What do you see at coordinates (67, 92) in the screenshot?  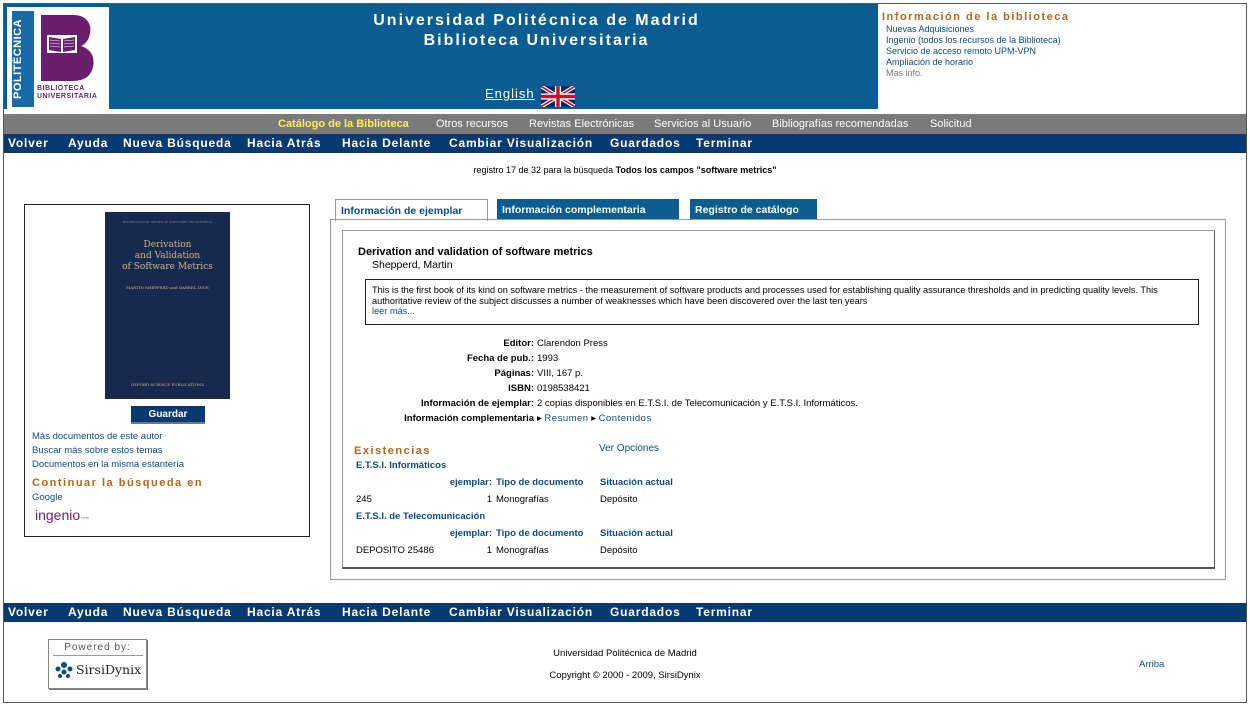 I see `logo-text: BIBLIOTECA UNIVERSITARIA` at bounding box center [67, 92].